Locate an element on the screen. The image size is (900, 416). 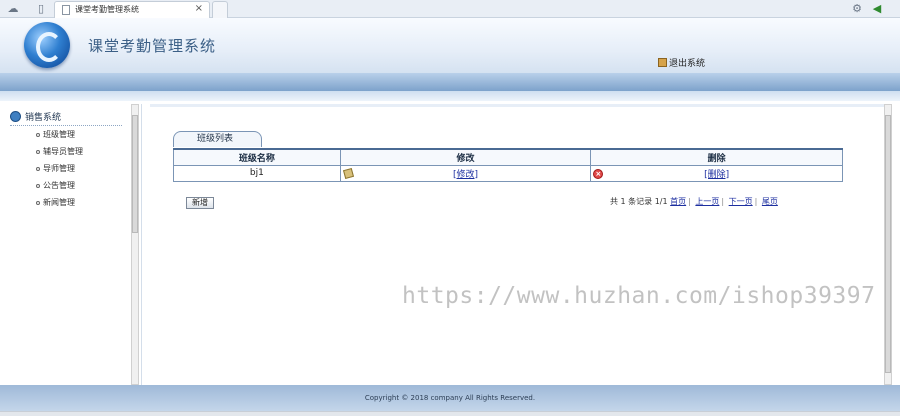
column-delete: 删除 is located at coordinates (716, 157).